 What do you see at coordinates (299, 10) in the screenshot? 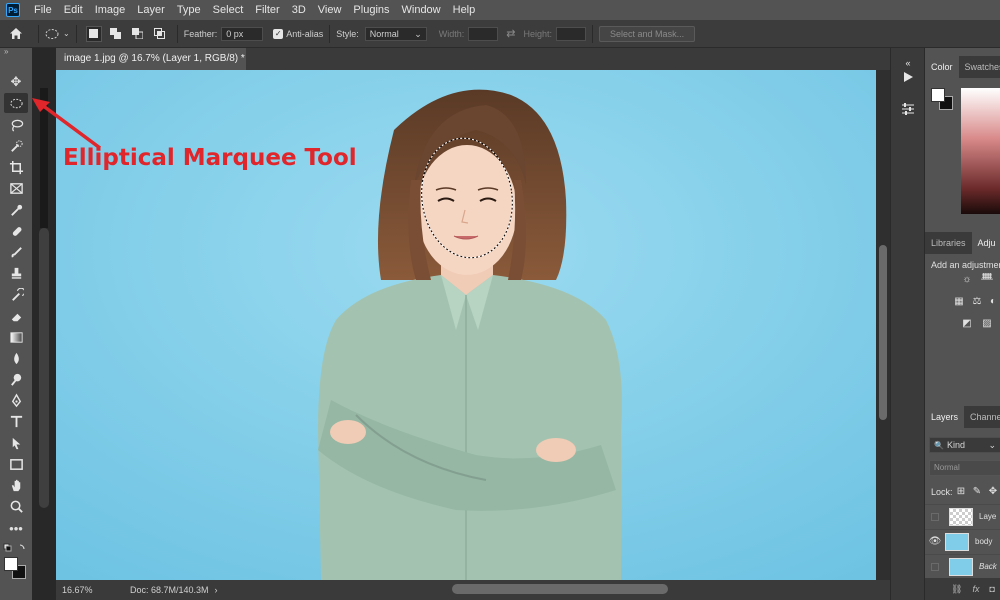
I see `menu-3d: 3D` at bounding box center [299, 10].